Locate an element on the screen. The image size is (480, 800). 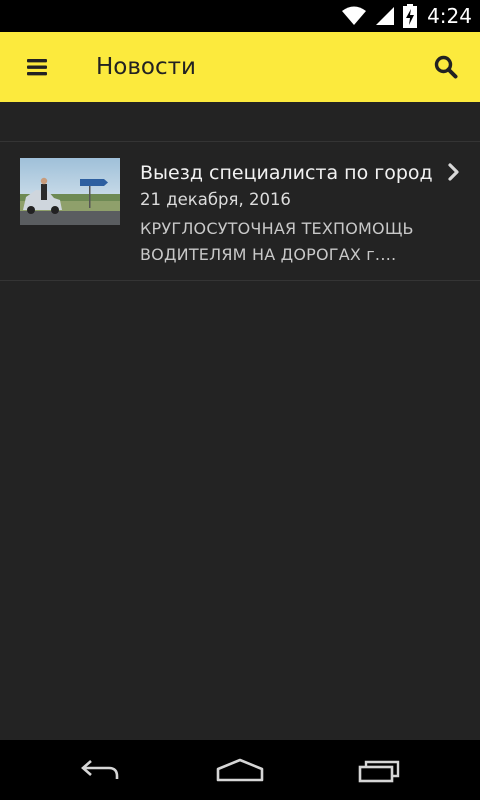
page-title: Новости is located at coordinates (146, 67).